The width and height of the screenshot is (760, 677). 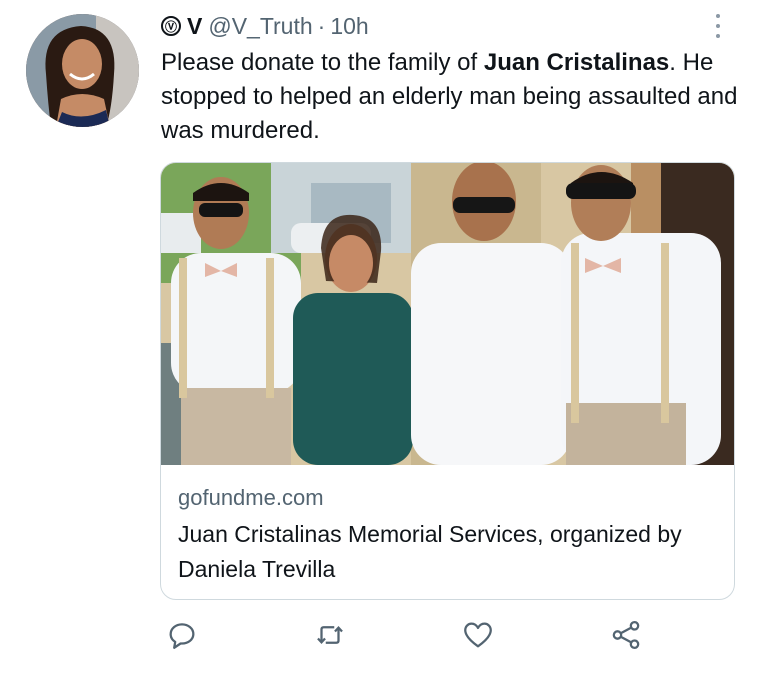 I want to click on display-name: V, so click(x=194, y=26).